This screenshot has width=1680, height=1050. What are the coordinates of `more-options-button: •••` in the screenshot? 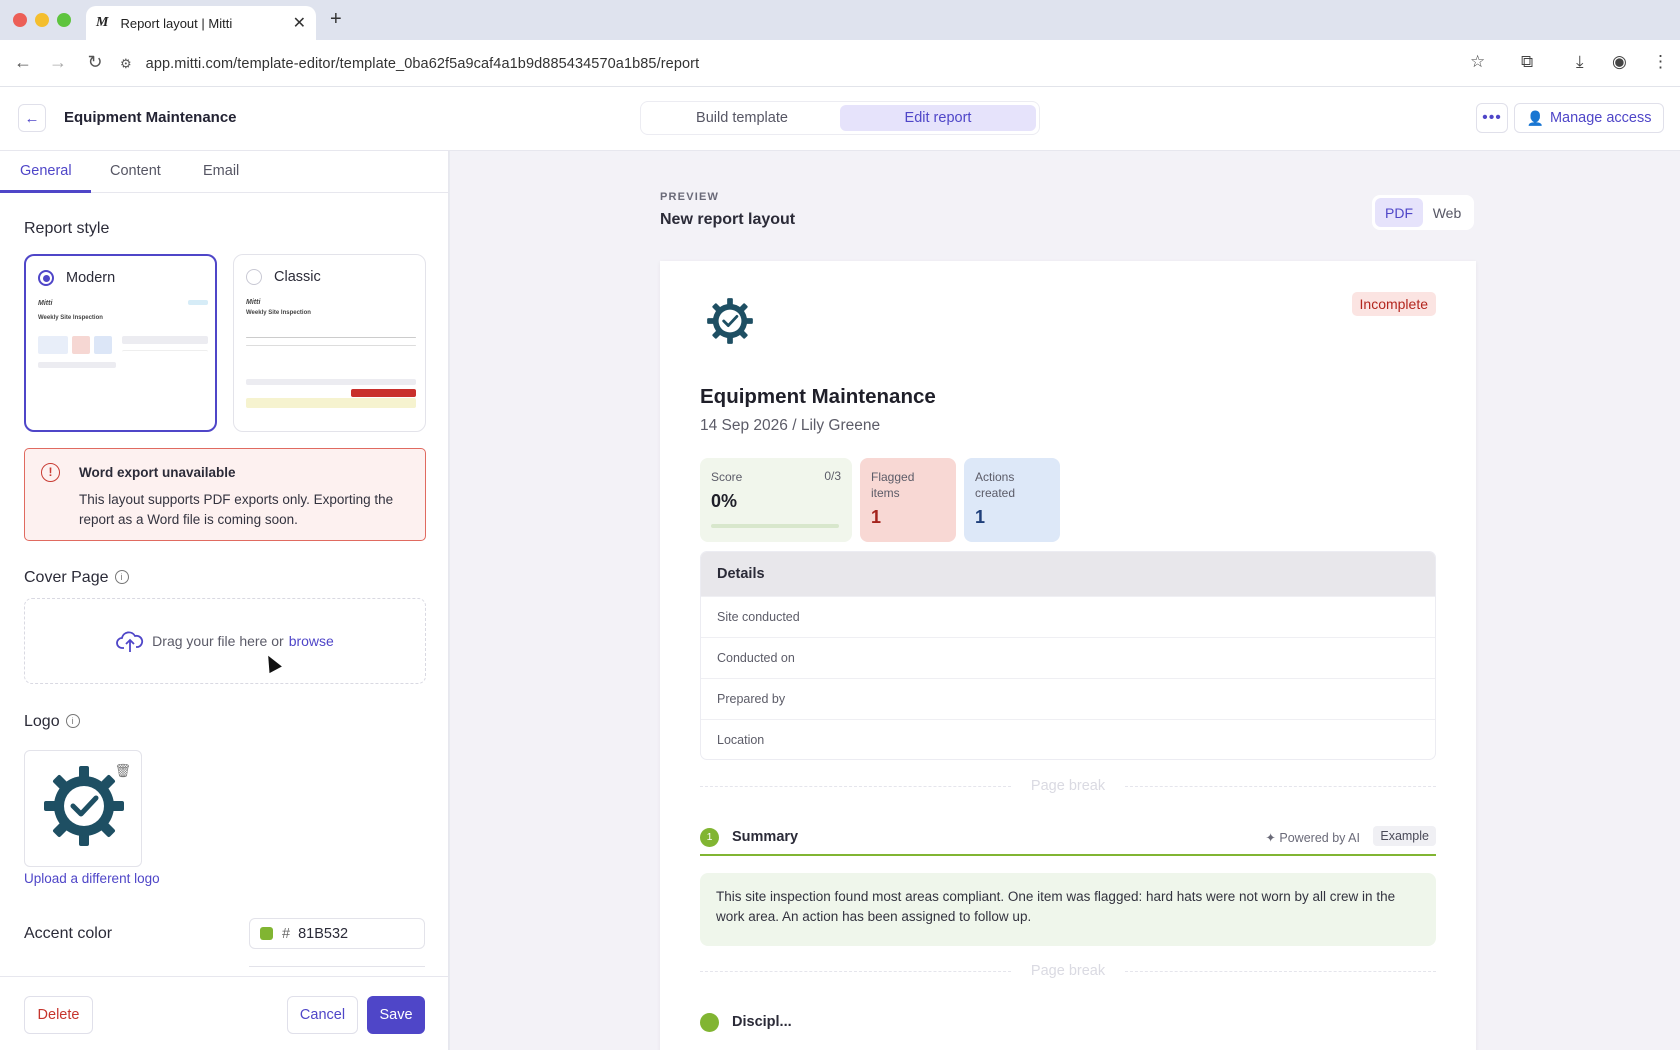 It's located at (1492, 118).